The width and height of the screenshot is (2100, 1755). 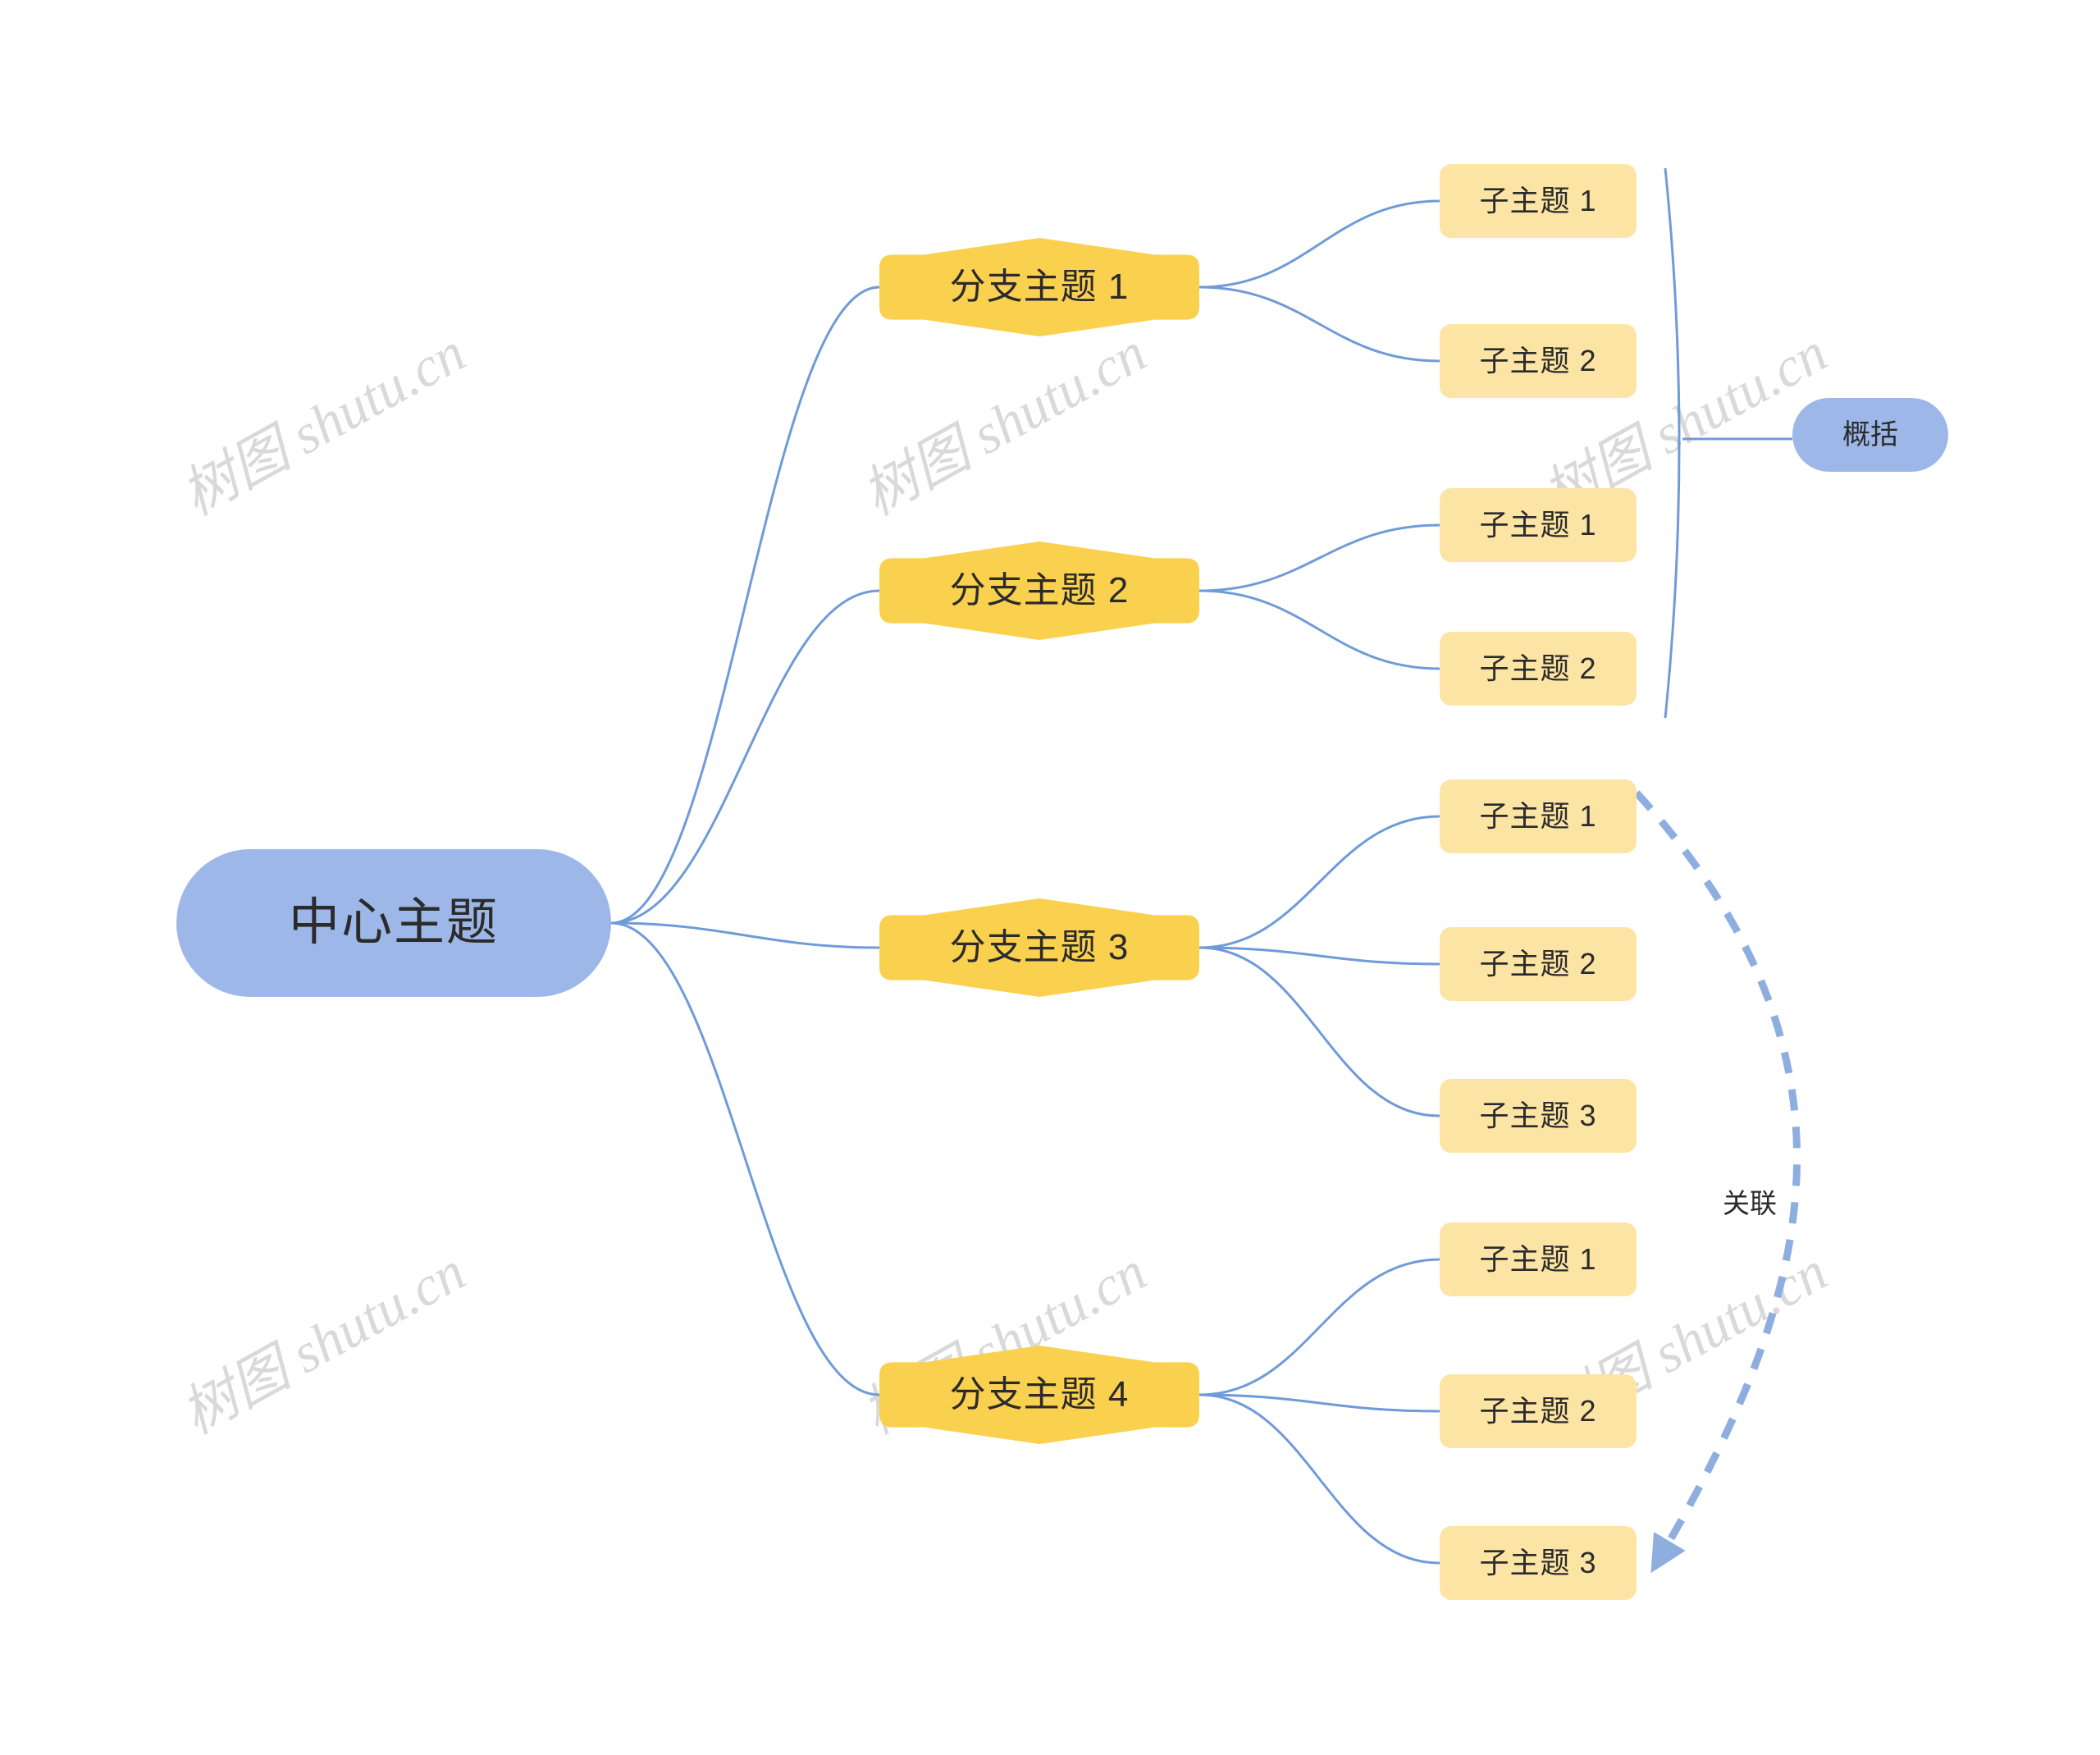 I want to click on subtopic-2-1: 子主题 1, so click(x=1539, y=525).